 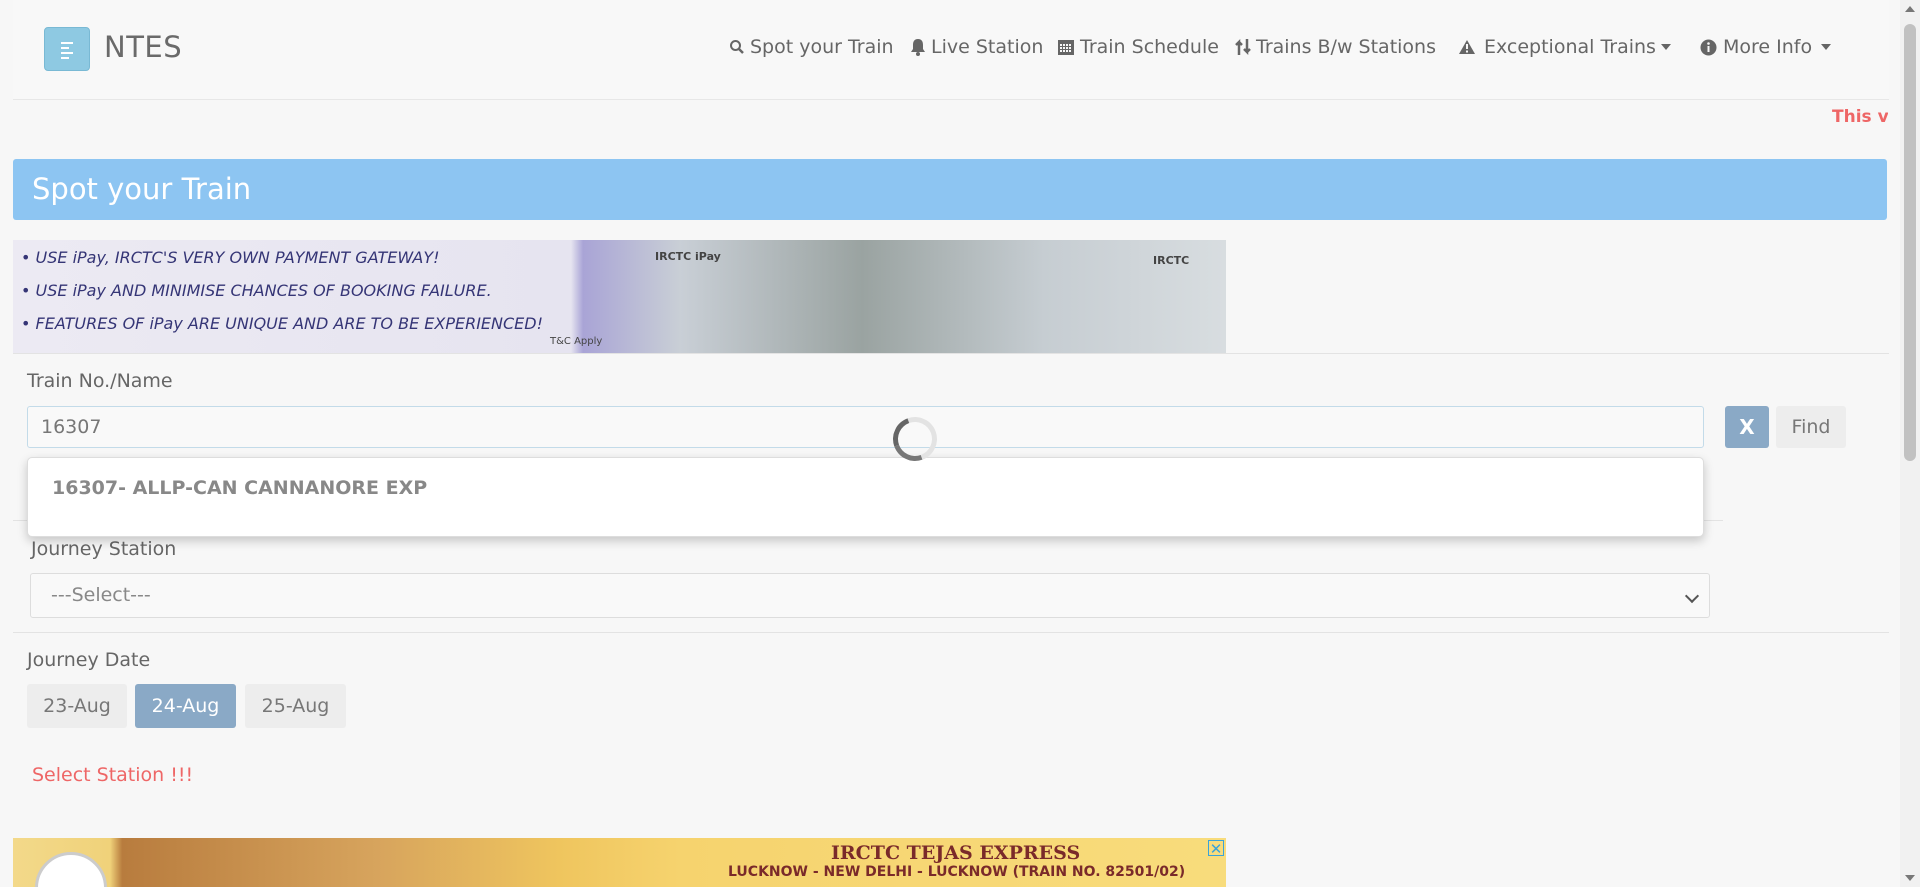 I want to click on bell-icon, so click(x=918, y=47).